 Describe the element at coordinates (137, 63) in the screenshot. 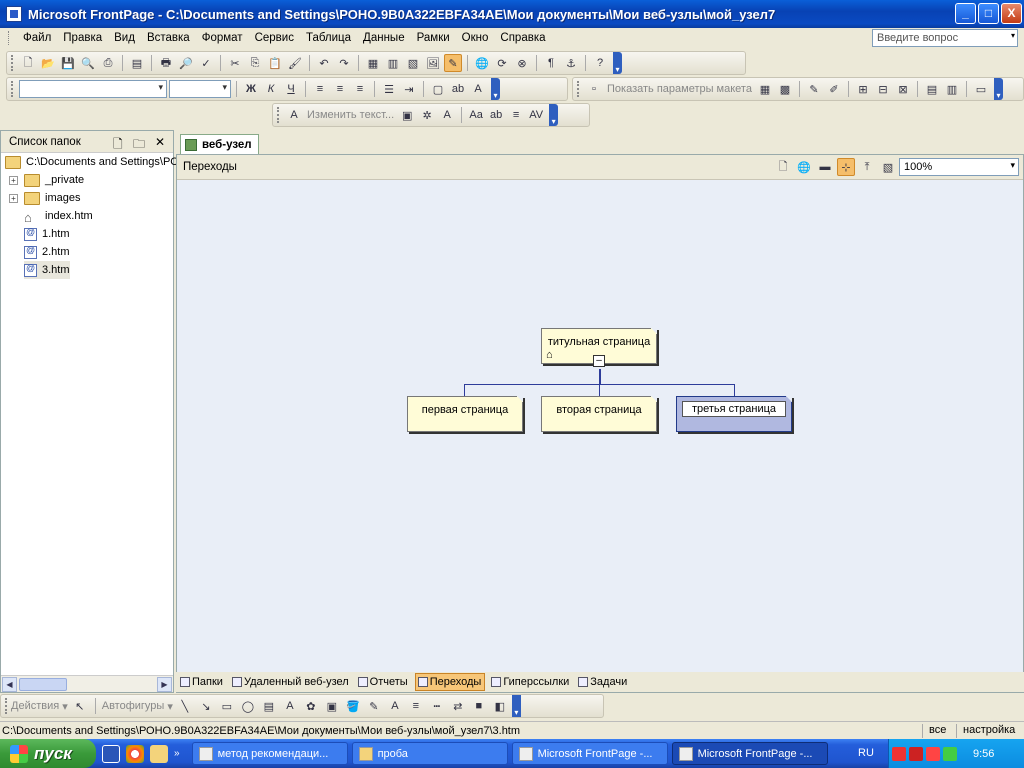

I see `toggle-pane-icon: ▤` at that location.